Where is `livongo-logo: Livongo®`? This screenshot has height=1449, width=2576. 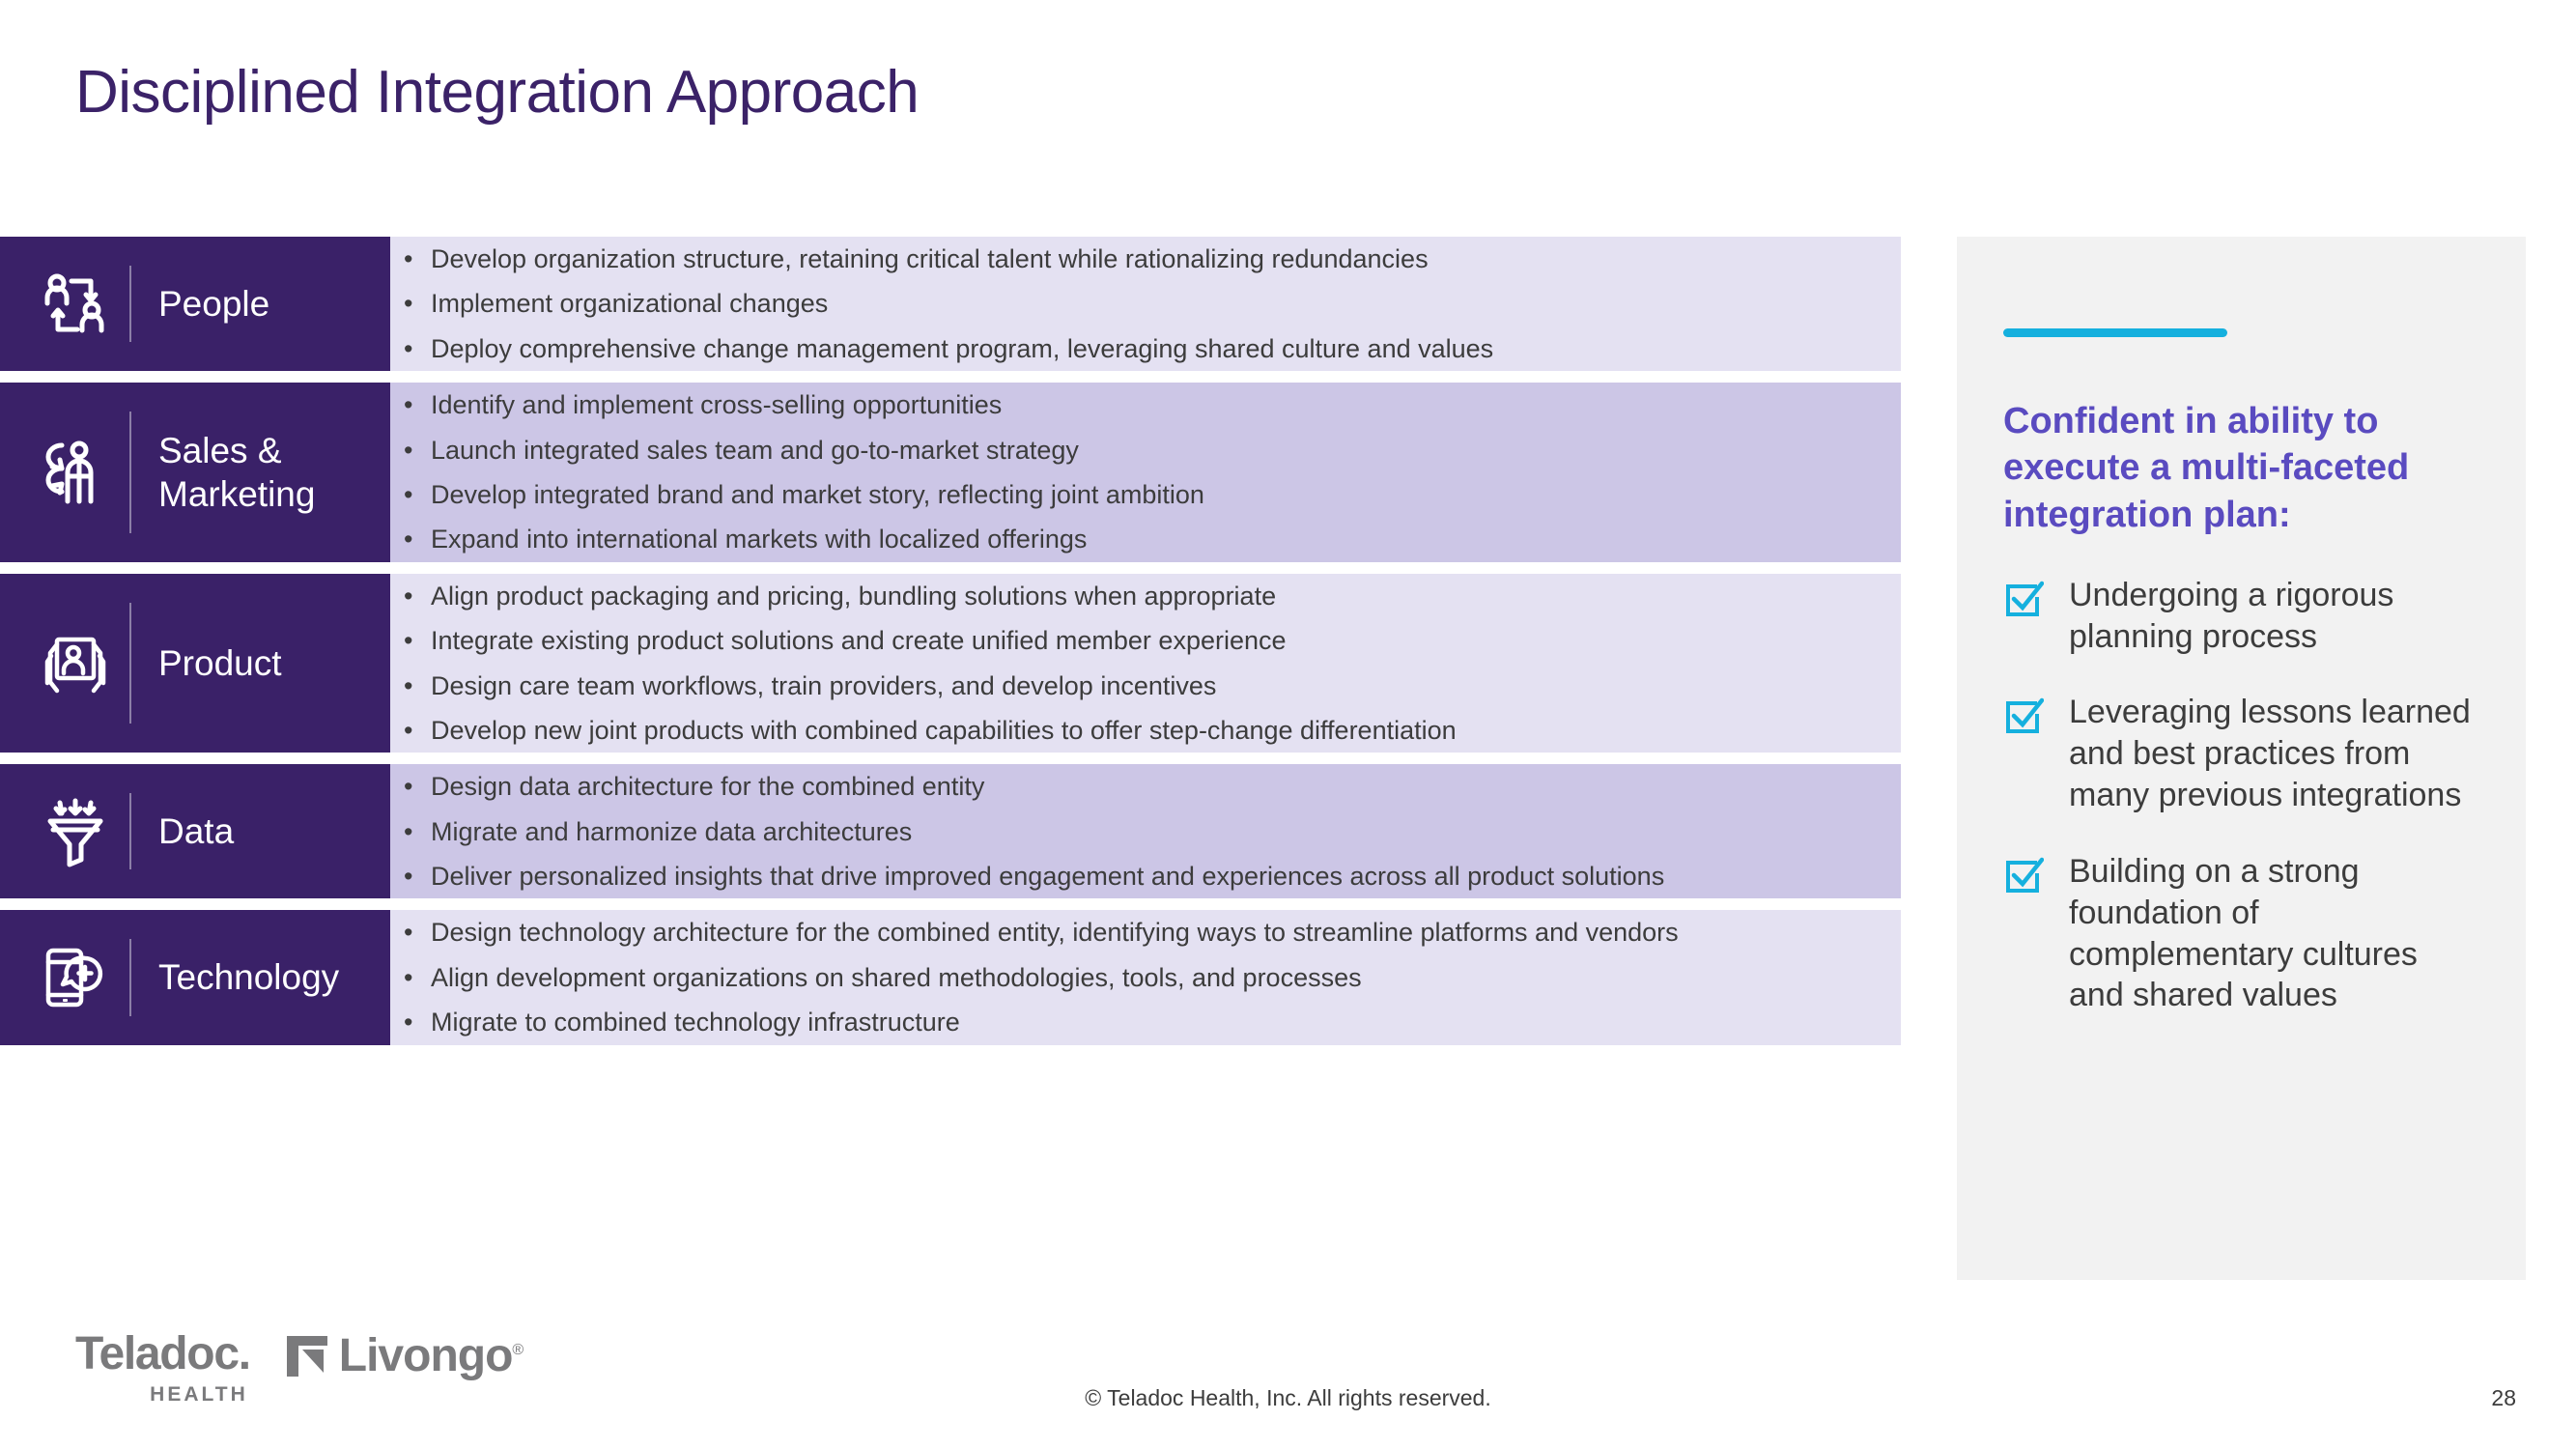
livongo-logo: Livongo® is located at coordinates (404, 1355).